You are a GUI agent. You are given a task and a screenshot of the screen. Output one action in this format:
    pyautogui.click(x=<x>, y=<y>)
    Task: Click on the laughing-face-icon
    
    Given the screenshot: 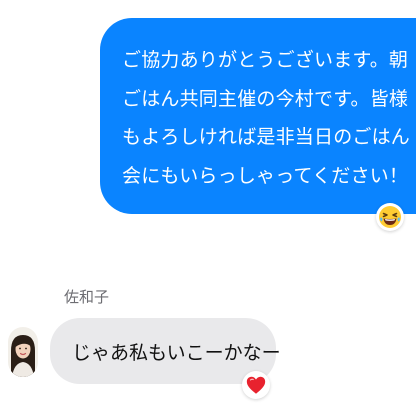 What is the action you would take?
    pyautogui.click(x=390, y=217)
    